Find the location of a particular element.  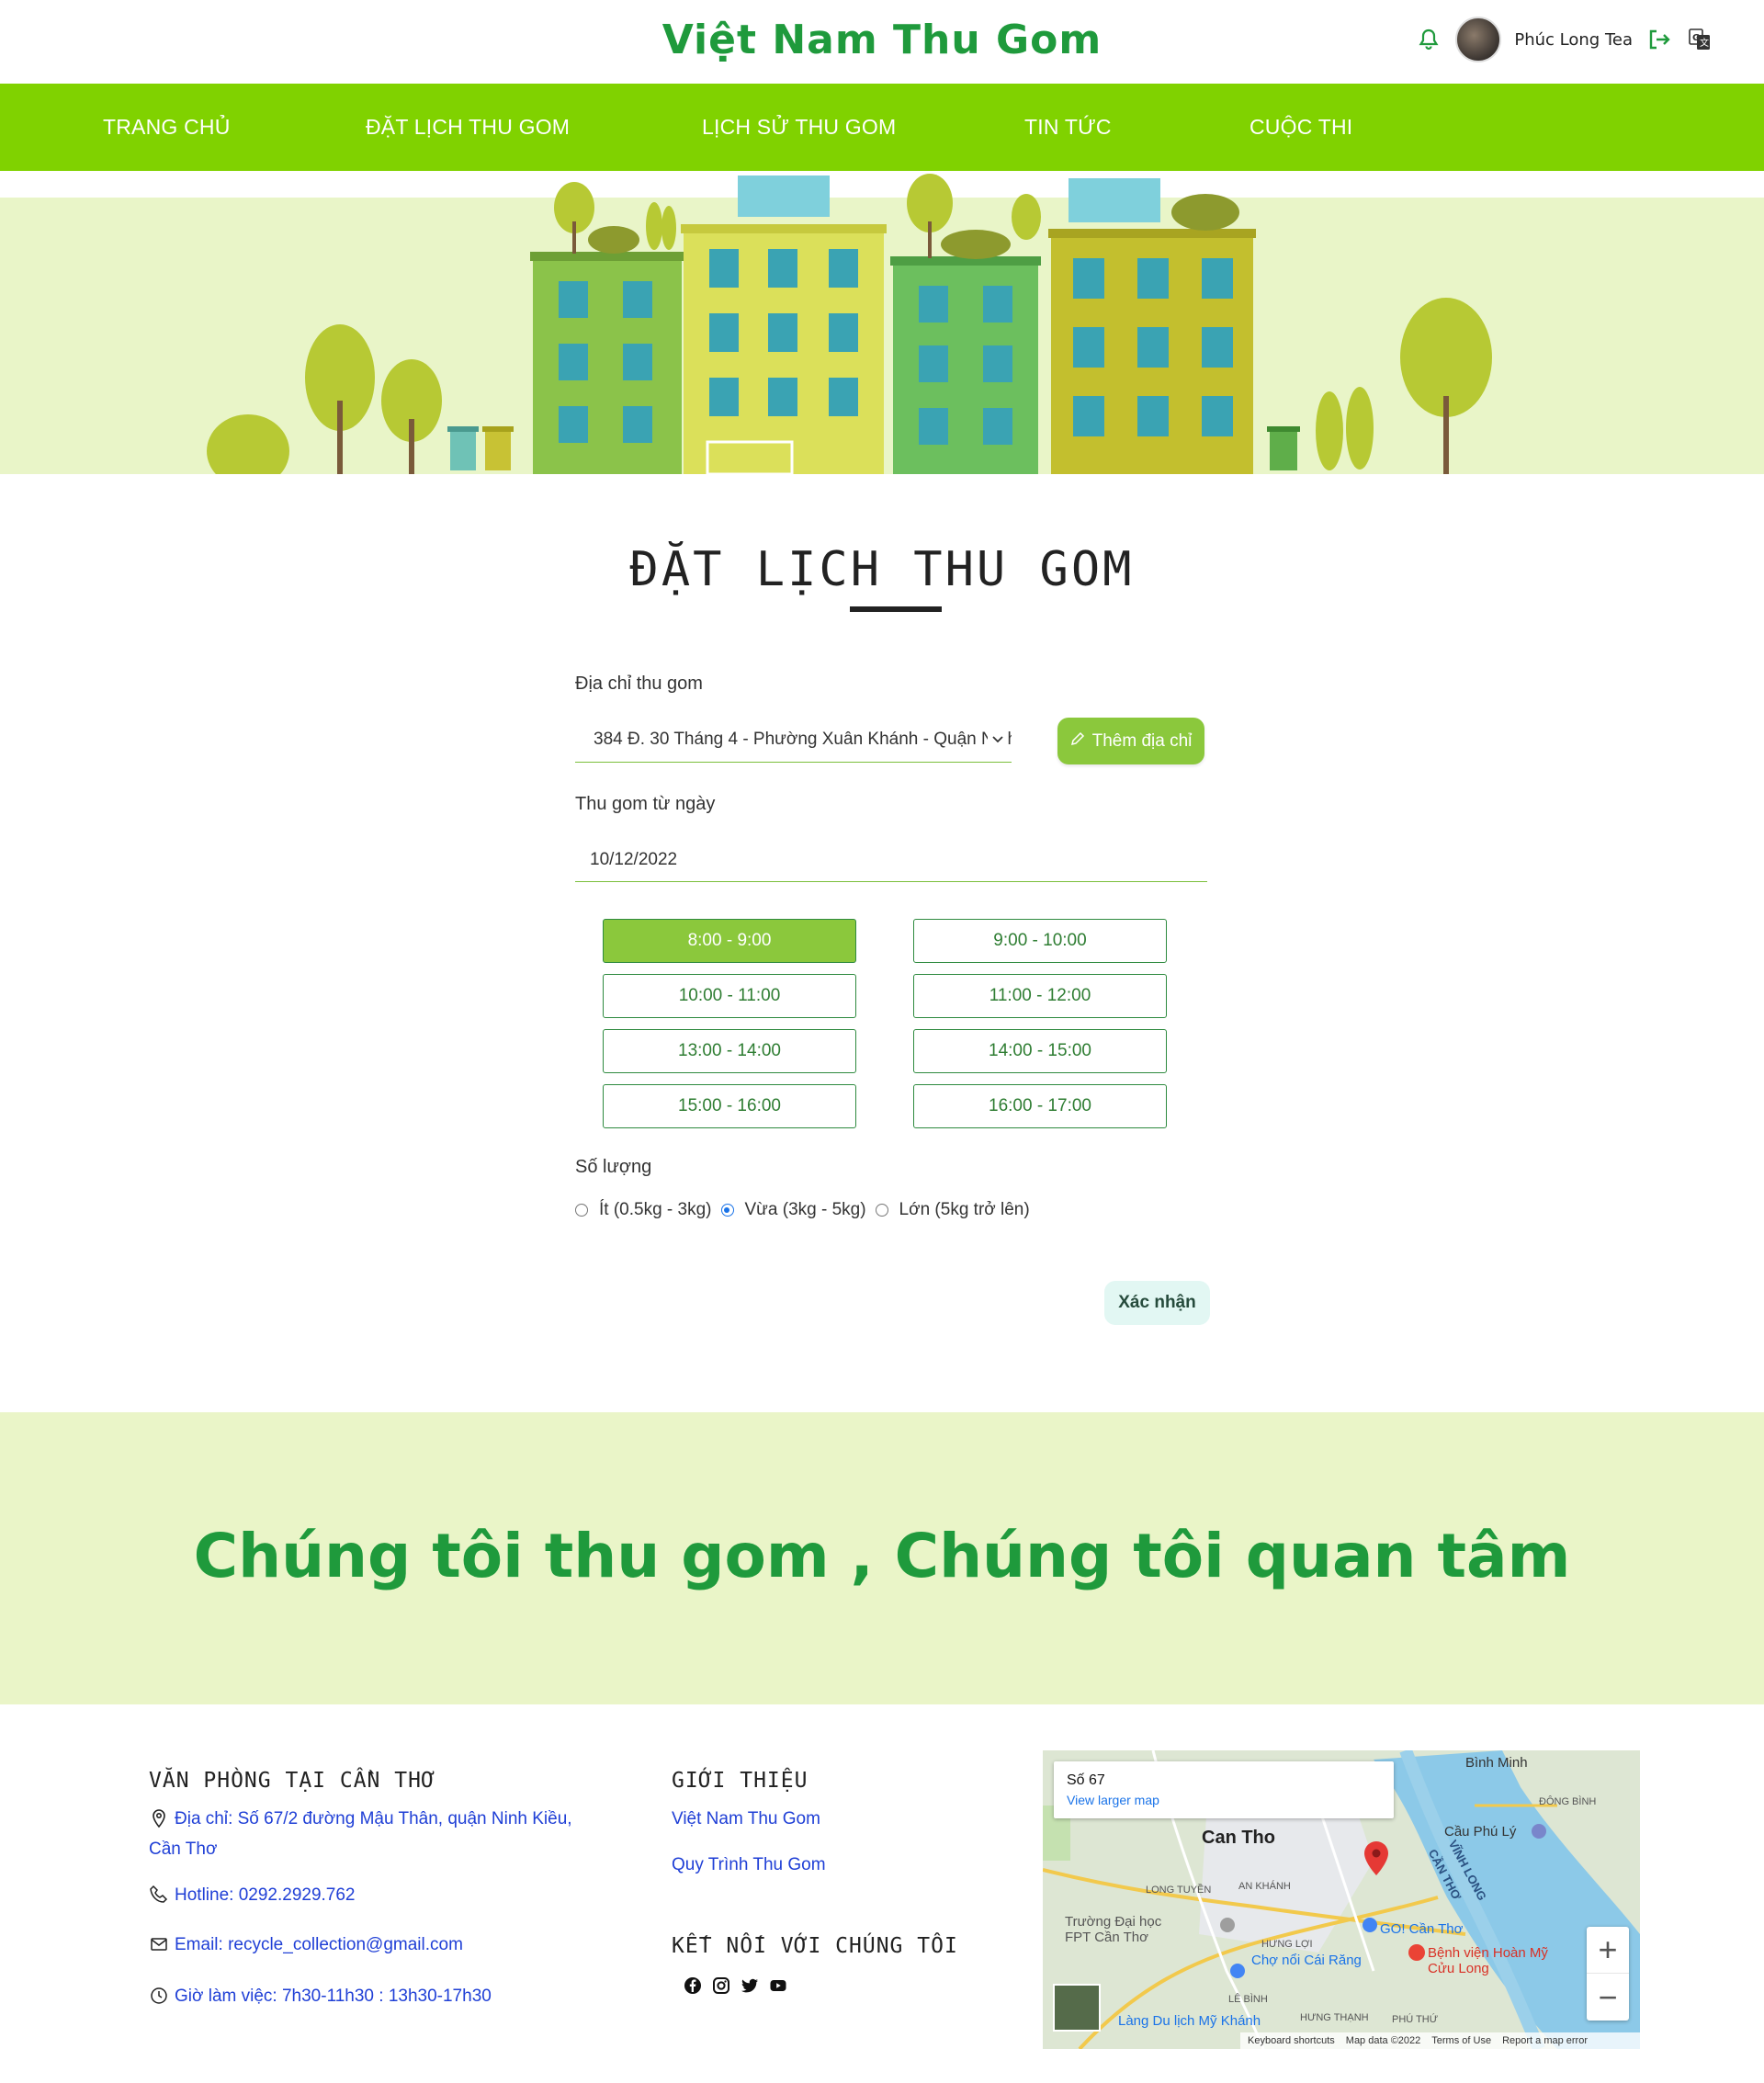

map-label: GO! Cần Thơ is located at coordinates (1422, 1929).